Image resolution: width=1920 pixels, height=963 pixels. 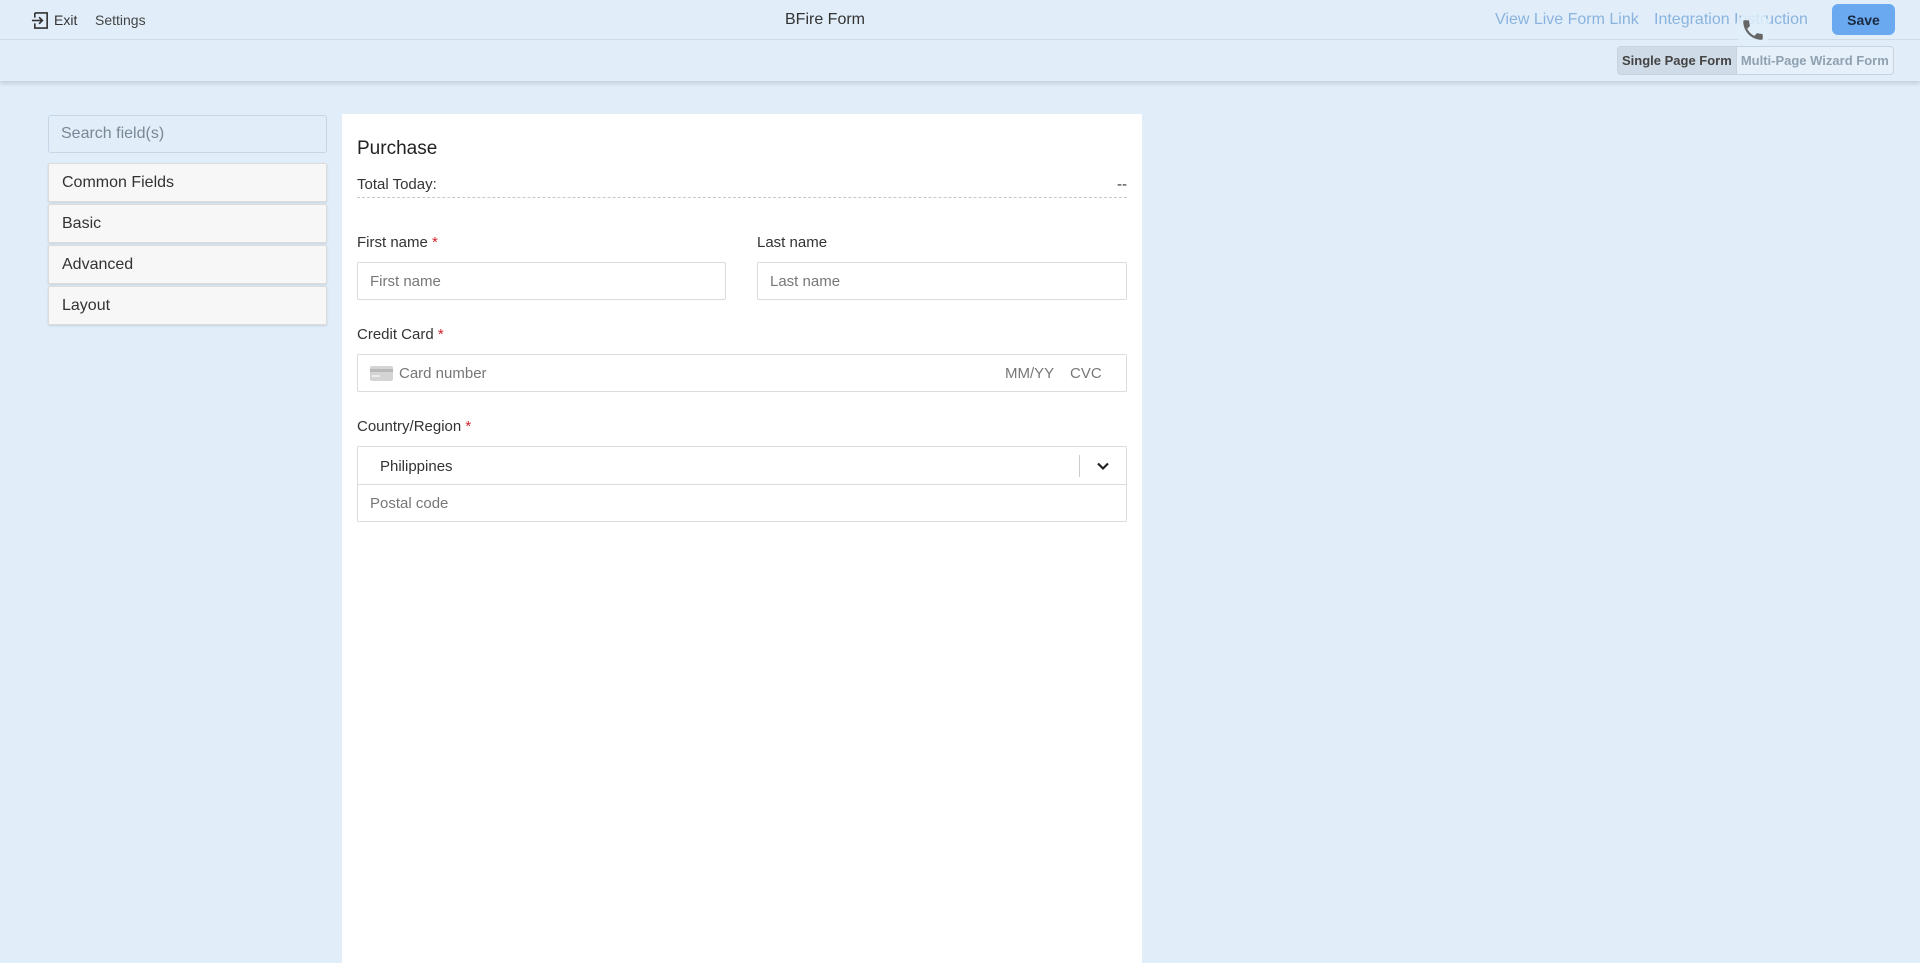 I want to click on first-name-label-text: First name, so click(x=392, y=242).